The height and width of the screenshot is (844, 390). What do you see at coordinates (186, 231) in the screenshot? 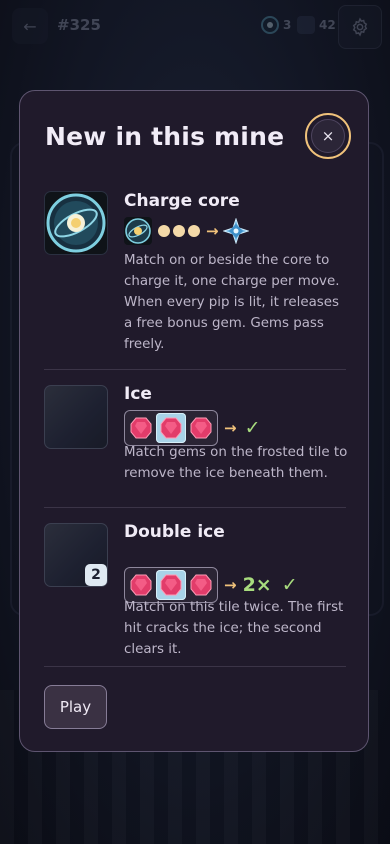
I see `charge-core-demo: →` at bounding box center [186, 231].